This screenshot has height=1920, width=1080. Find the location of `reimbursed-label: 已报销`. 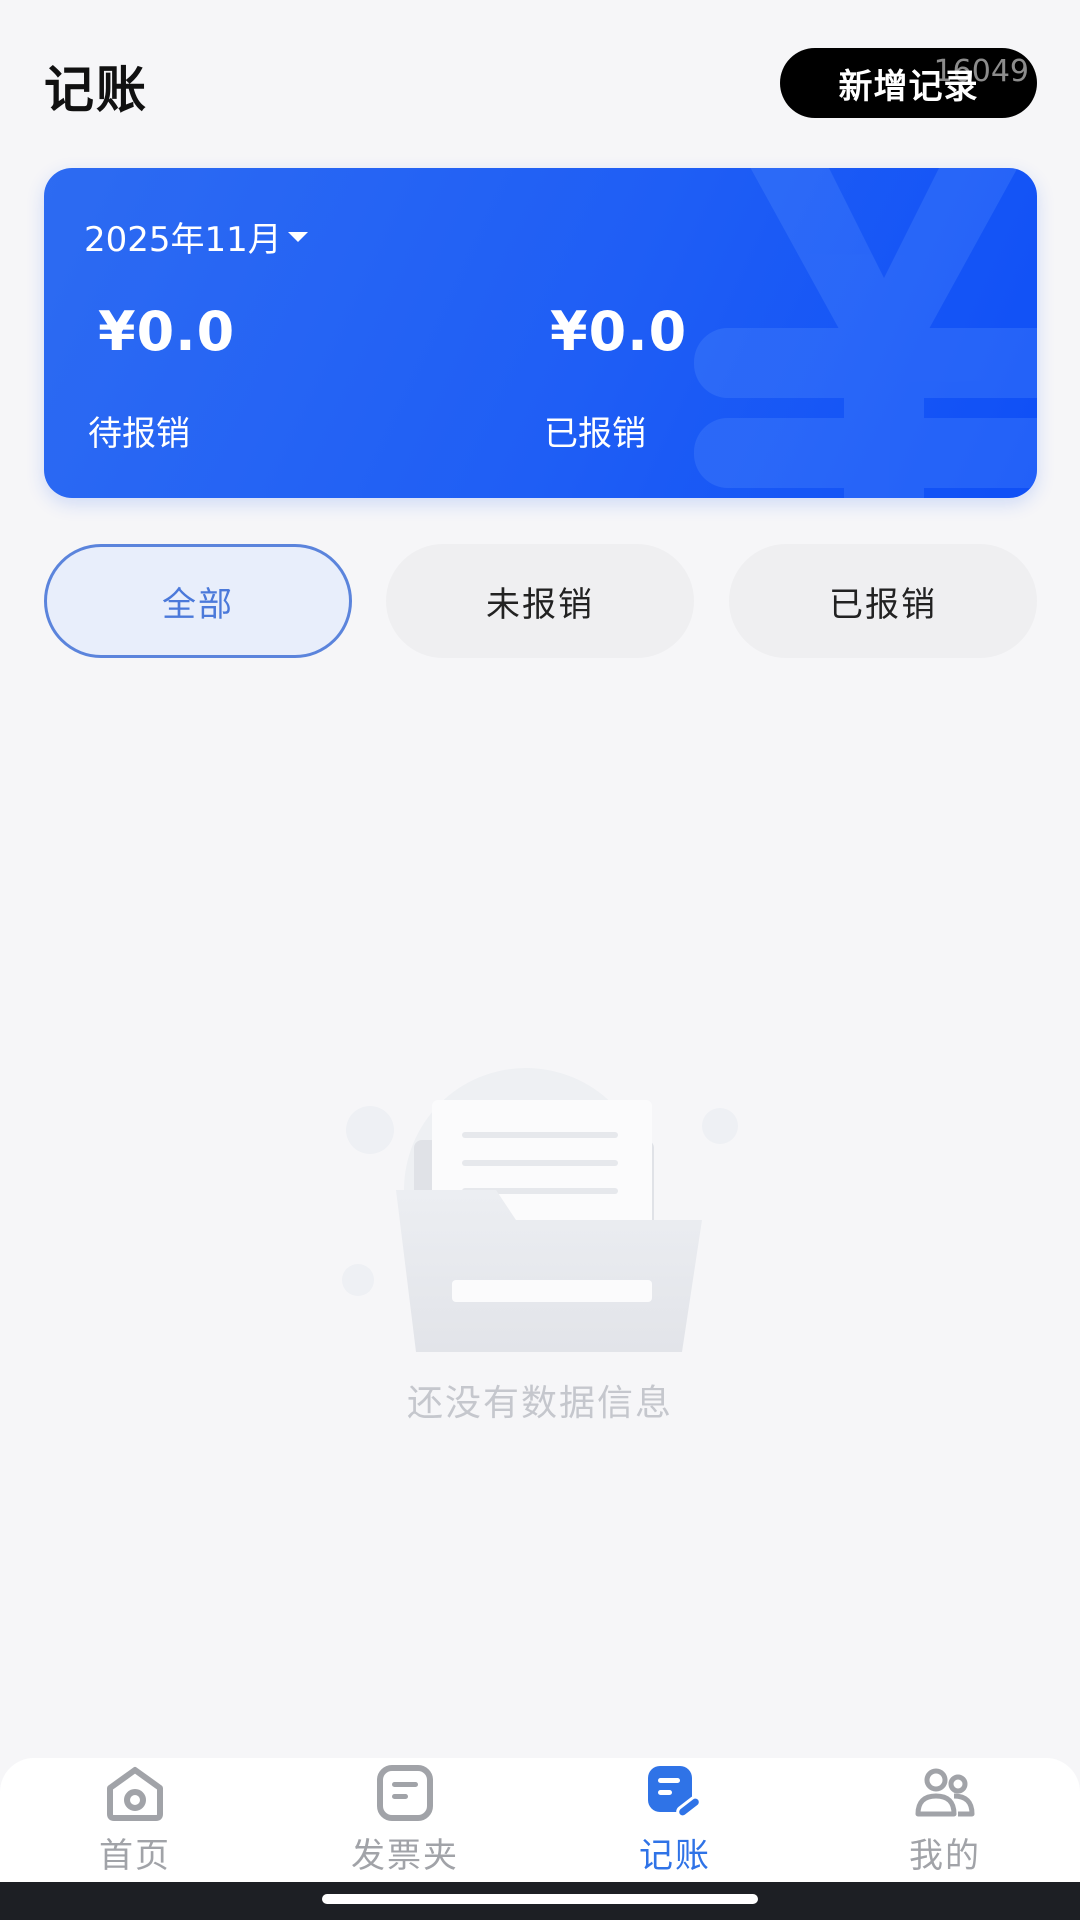

reimbursed-label: 已报销 is located at coordinates (595, 434).